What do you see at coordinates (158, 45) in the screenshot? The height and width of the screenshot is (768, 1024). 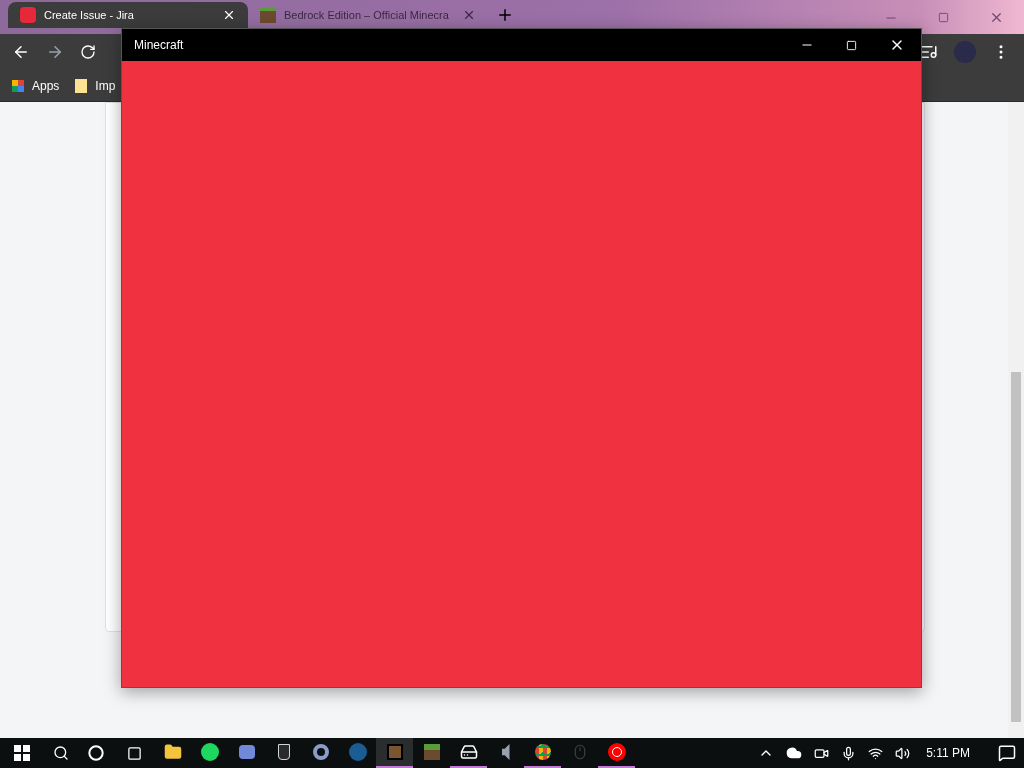 I see `window-title: Minecraft` at bounding box center [158, 45].